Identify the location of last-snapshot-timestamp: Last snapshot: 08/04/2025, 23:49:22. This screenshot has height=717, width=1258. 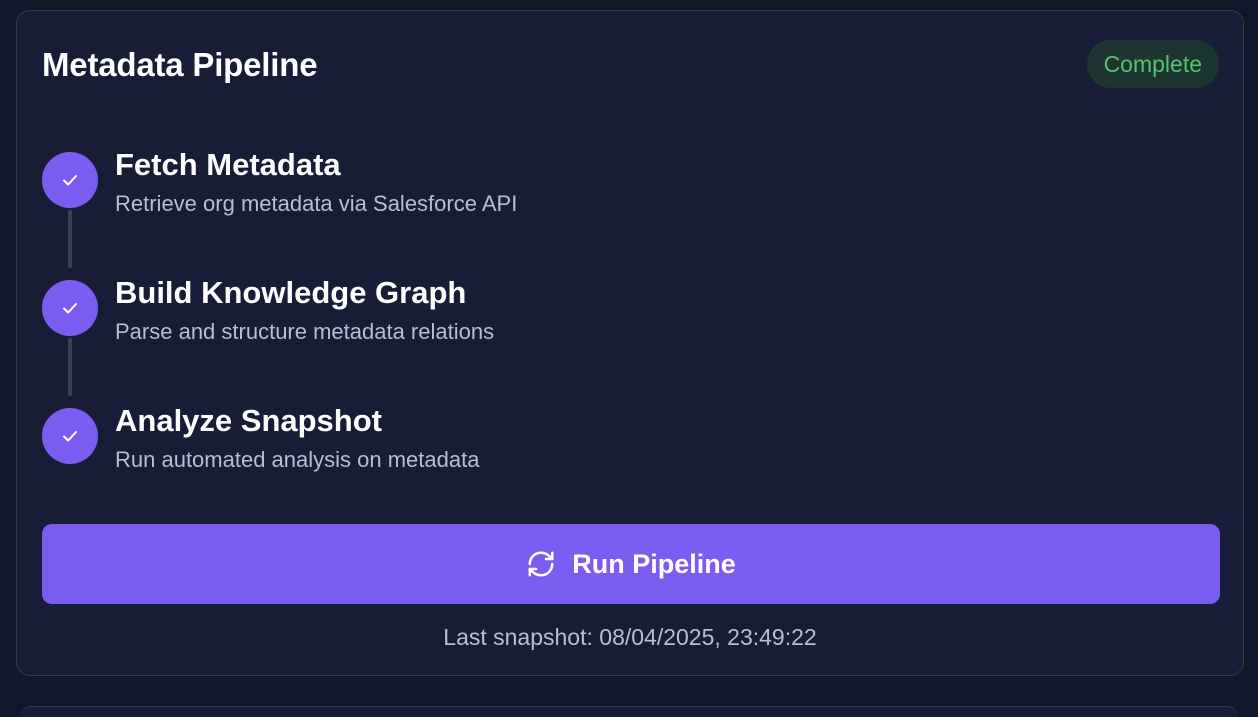
(630, 637).